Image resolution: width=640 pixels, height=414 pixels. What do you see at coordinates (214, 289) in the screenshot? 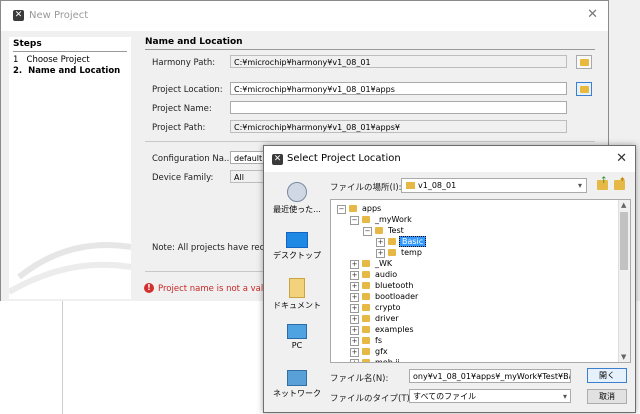
I see `error-text: Project name is not a valid` at bounding box center [214, 289].